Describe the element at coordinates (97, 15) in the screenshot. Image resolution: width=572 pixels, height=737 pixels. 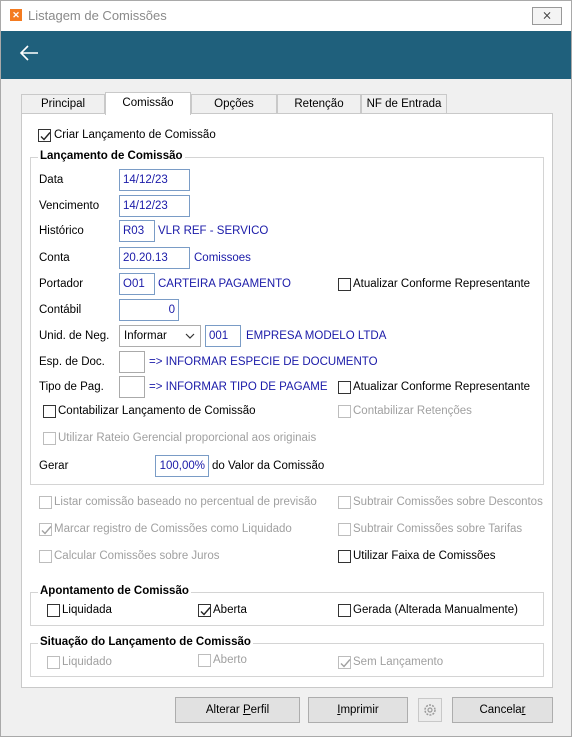
I see `window-title: Listagem de Comissões` at that location.